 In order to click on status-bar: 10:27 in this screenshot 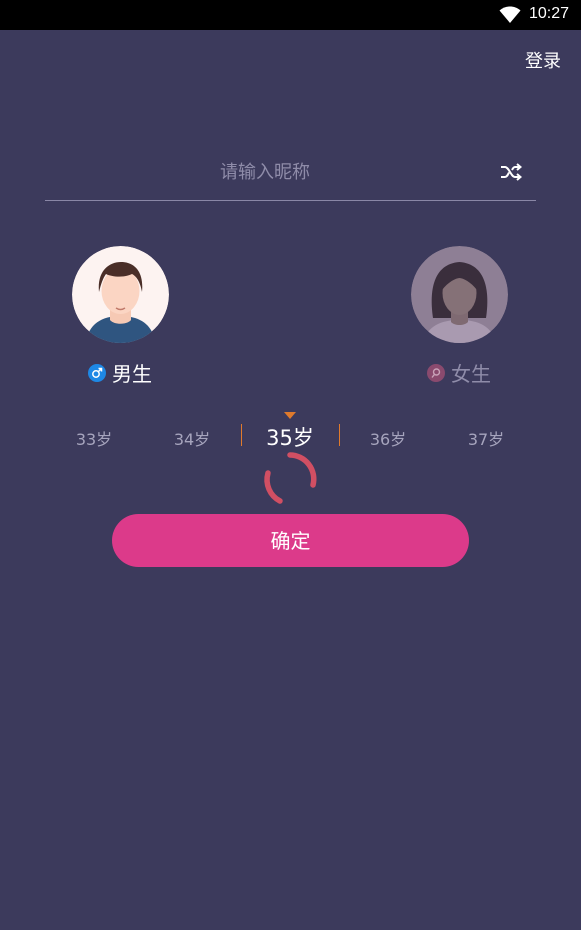, I will do `click(290, 15)`.